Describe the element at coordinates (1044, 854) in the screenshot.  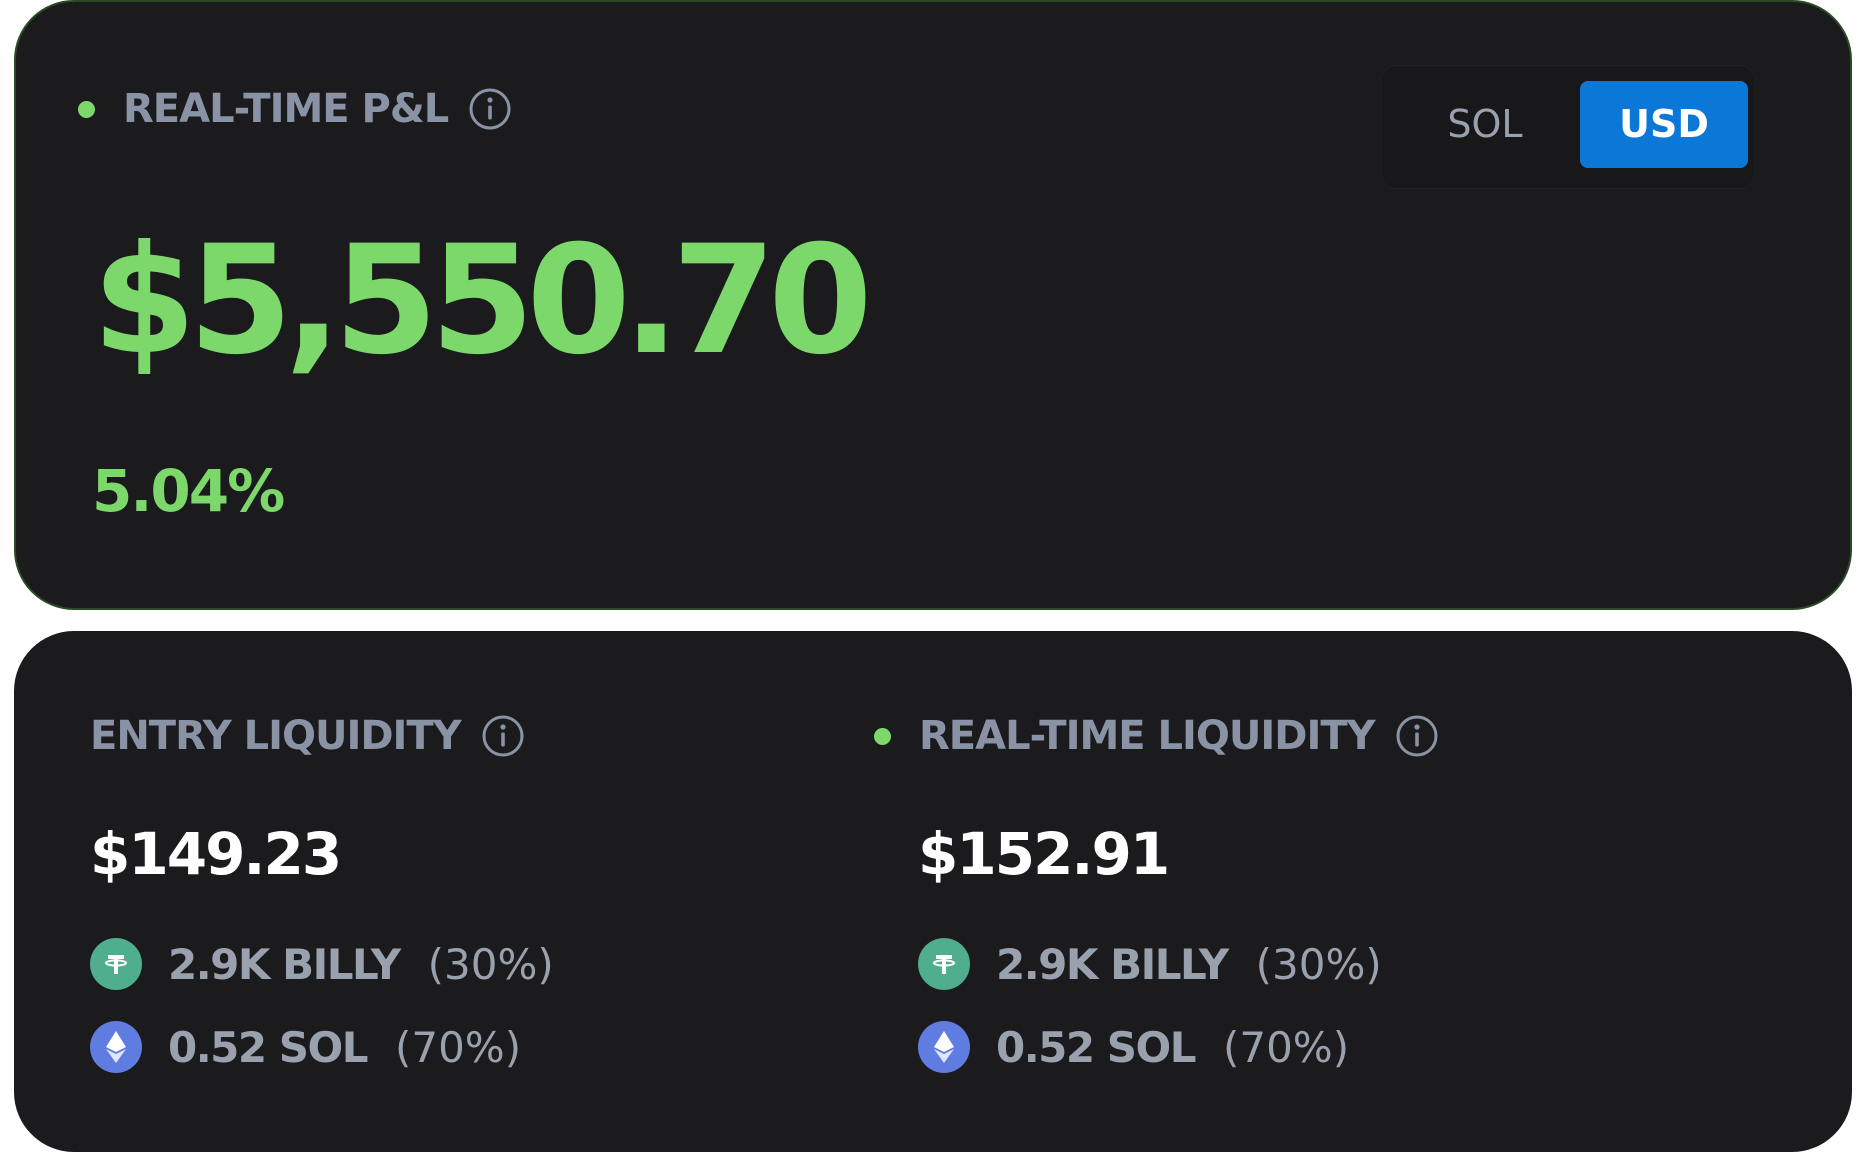
I see `realtime-liquidity-value: $152.91` at that location.